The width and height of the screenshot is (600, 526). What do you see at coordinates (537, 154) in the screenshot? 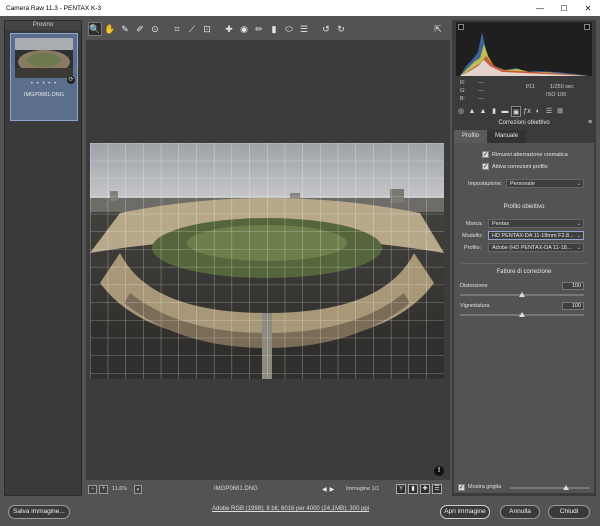
I see `remove-chromatic-aberration-checkbox: ✓ Rimuovi aberrazione cromatica` at bounding box center [537, 154].